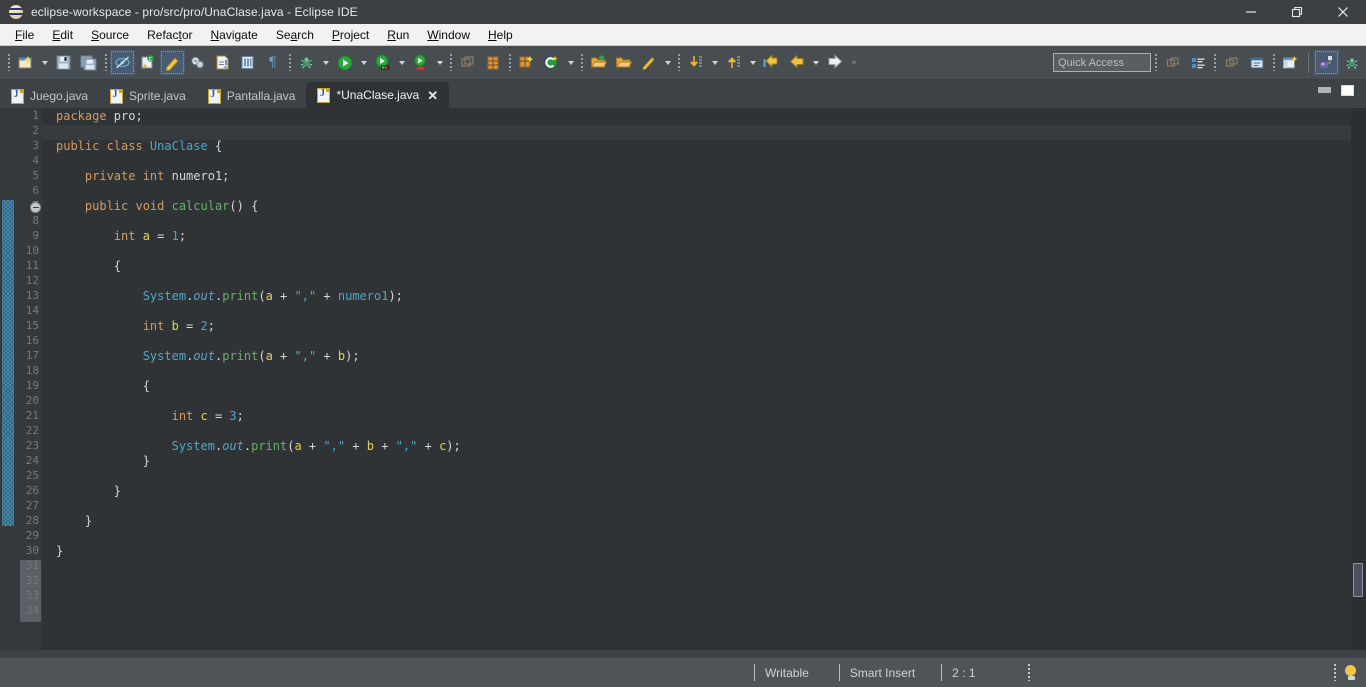 This screenshot has width=1366, height=687. I want to click on back-dropdown-icon, so click(815, 62).